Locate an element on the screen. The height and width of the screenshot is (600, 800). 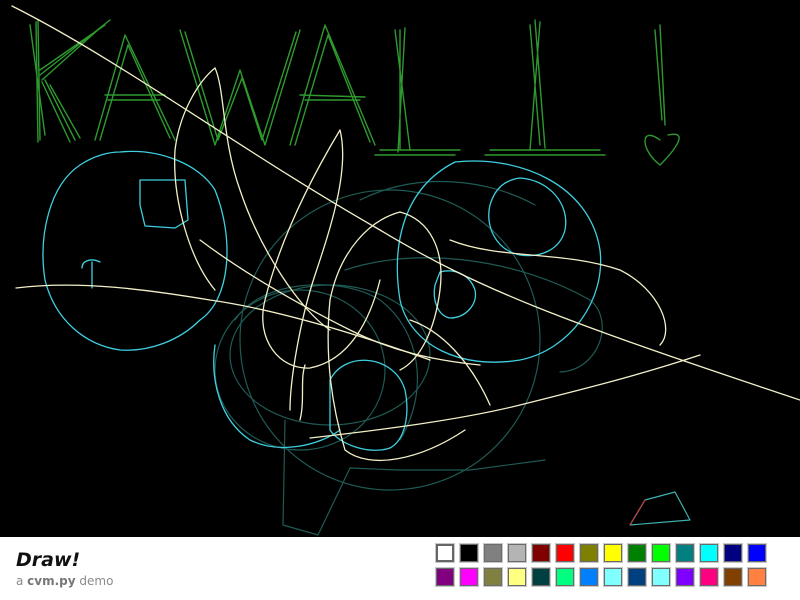
color-swatch-r1-c11 is located at coordinates (685, 553).